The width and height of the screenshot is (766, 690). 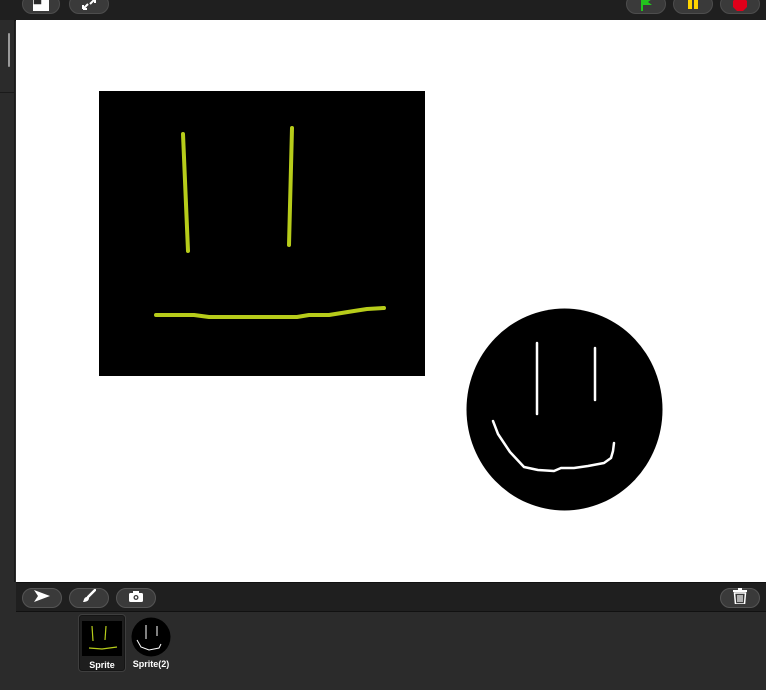 What do you see at coordinates (102, 665) in the screenshot?
I see `sprite-label: Sprite` at bounding box center [102, 665].